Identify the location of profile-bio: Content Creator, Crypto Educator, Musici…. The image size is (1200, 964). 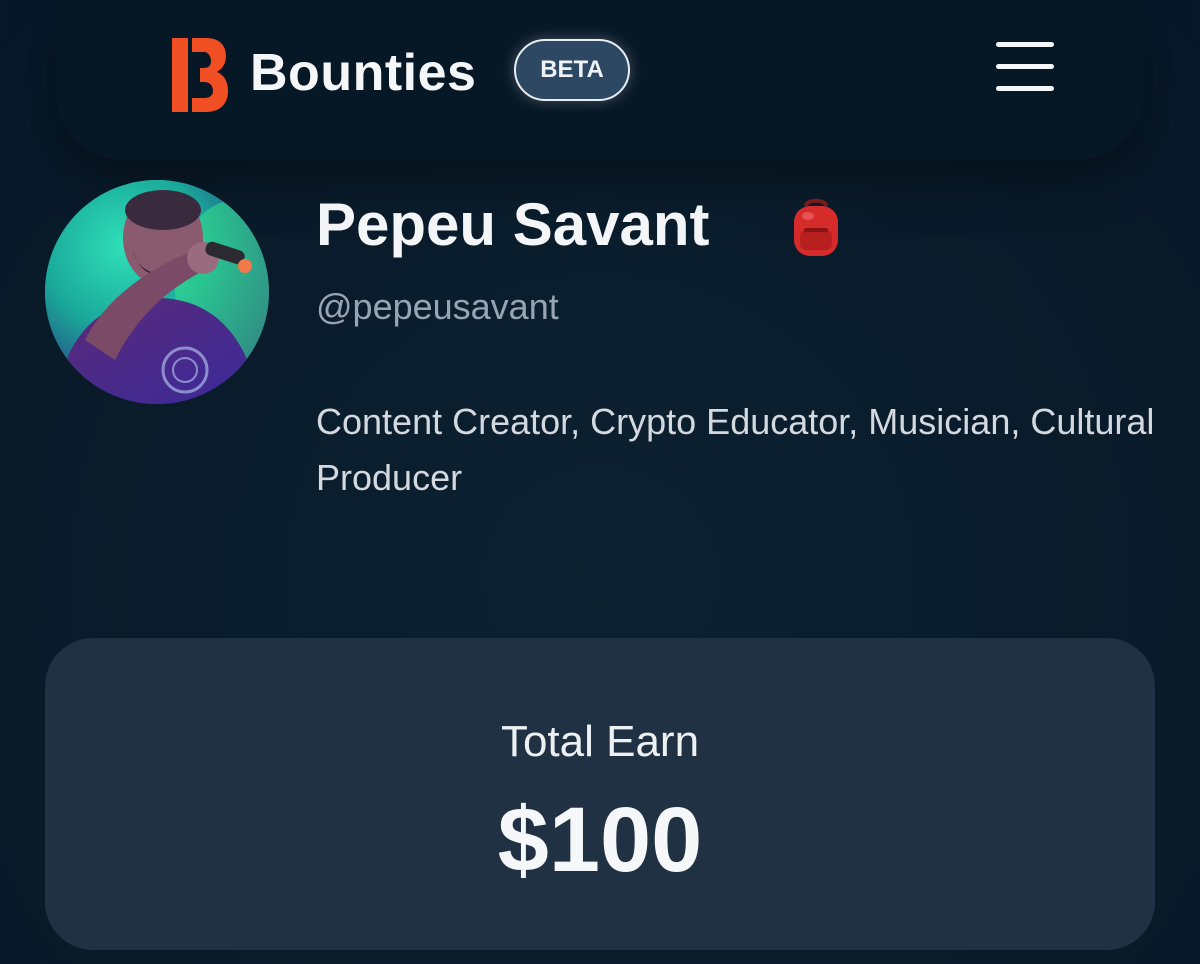
(735, 449).